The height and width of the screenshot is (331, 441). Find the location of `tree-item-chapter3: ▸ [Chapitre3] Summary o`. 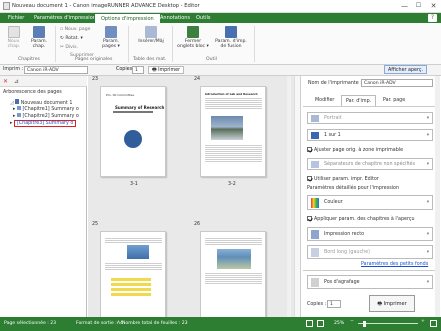

tree-item-chapter3: ▸ [Chapitre3] Summary o is located at coordinates (43, 123).